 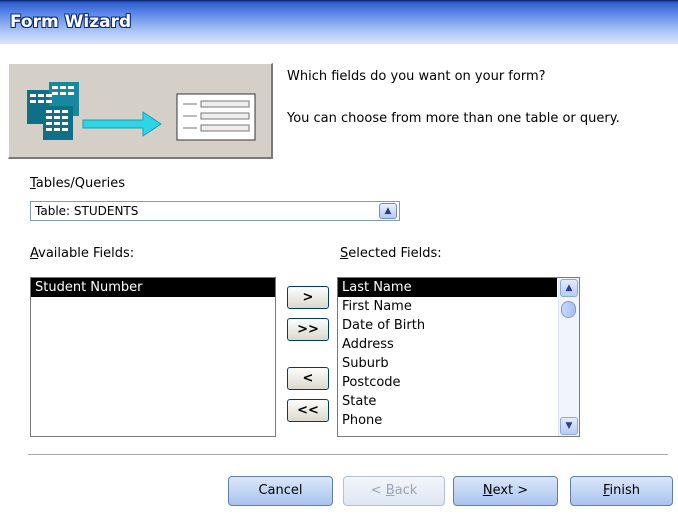 I want to click on remove-field-button: <, so click(x=308, y=378).